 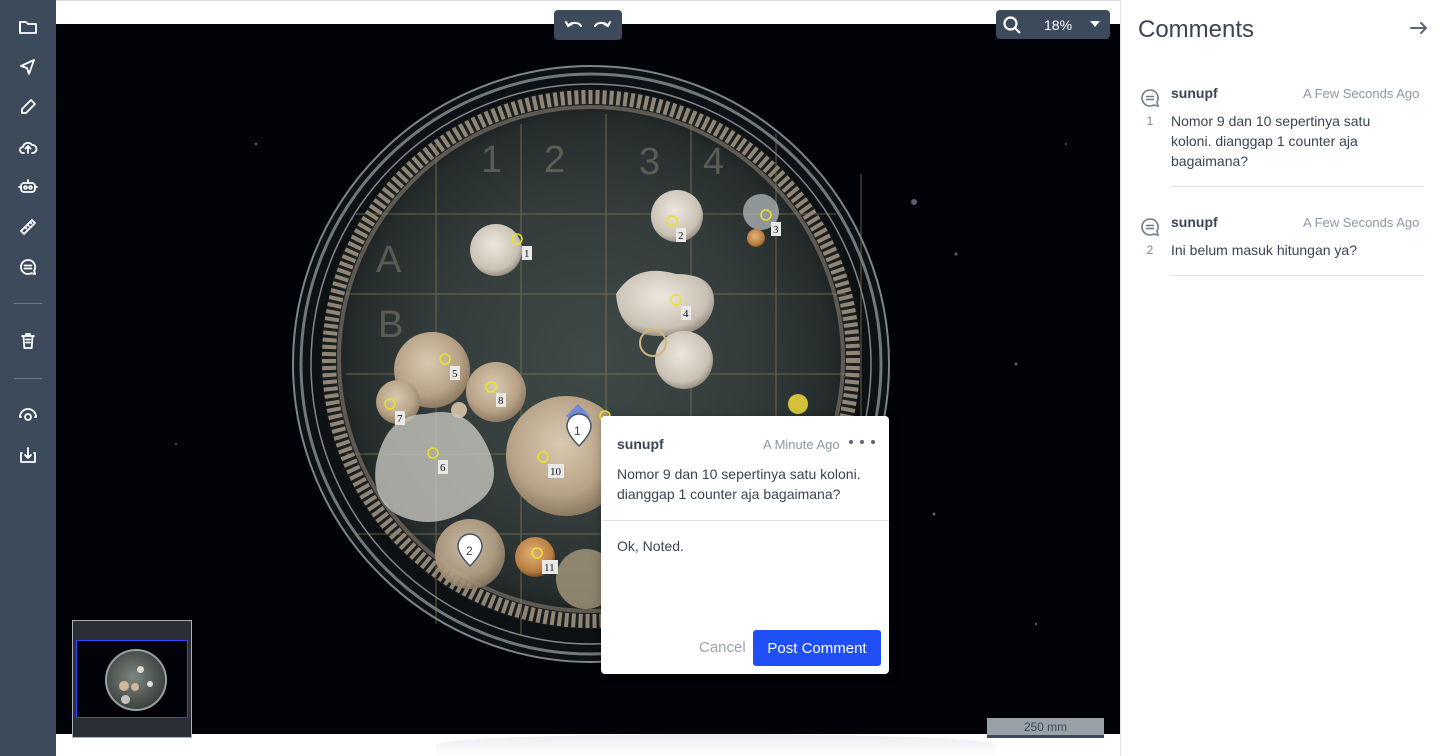 What do you see at coordinates (1095, 24) in the screenshot?
I see `chevron-down-icon` at bounding box center [1095, 24].